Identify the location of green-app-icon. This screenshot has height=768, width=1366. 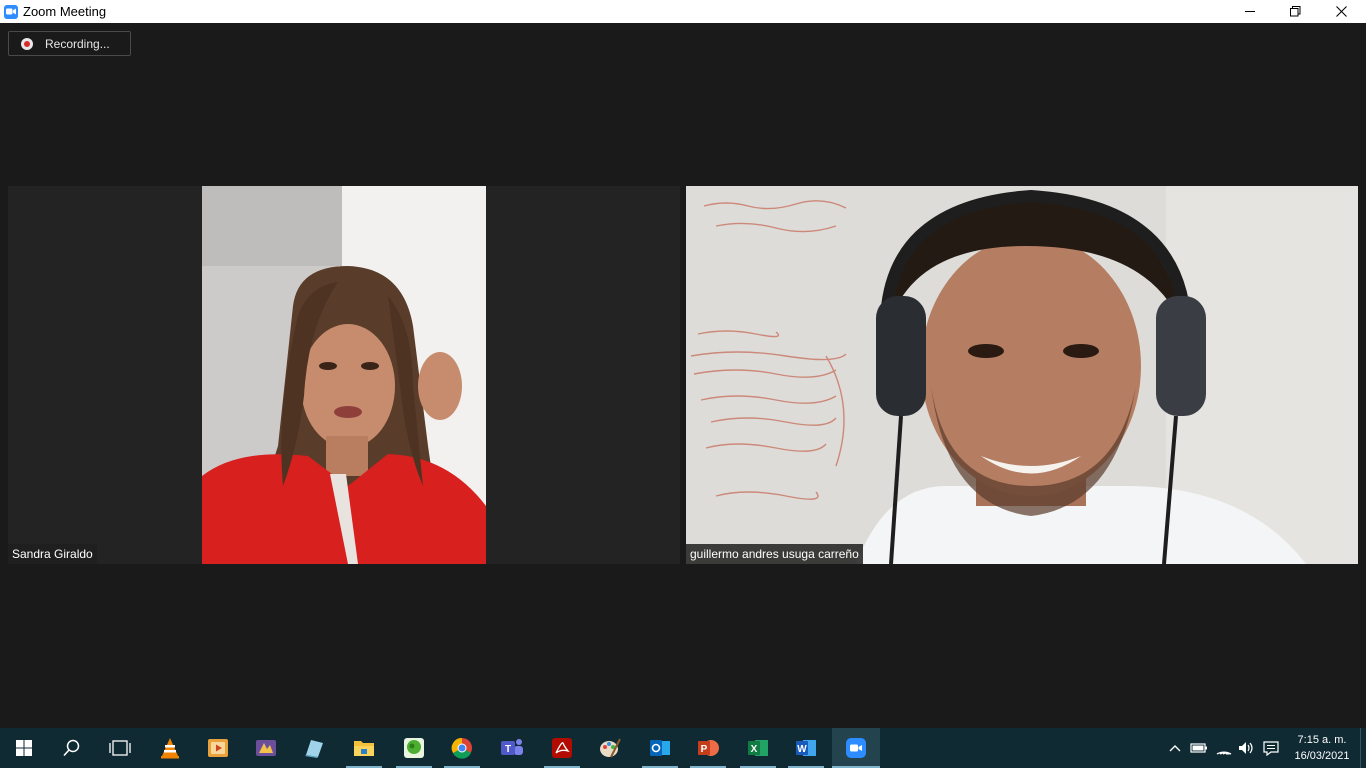
(414, 748).